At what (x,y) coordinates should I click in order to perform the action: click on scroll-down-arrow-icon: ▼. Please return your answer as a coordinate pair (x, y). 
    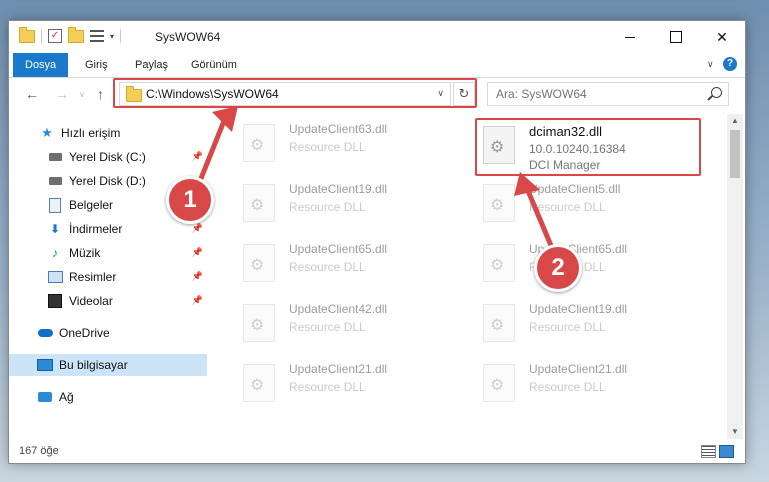
    Looking at the image, I should click on (735, 432).